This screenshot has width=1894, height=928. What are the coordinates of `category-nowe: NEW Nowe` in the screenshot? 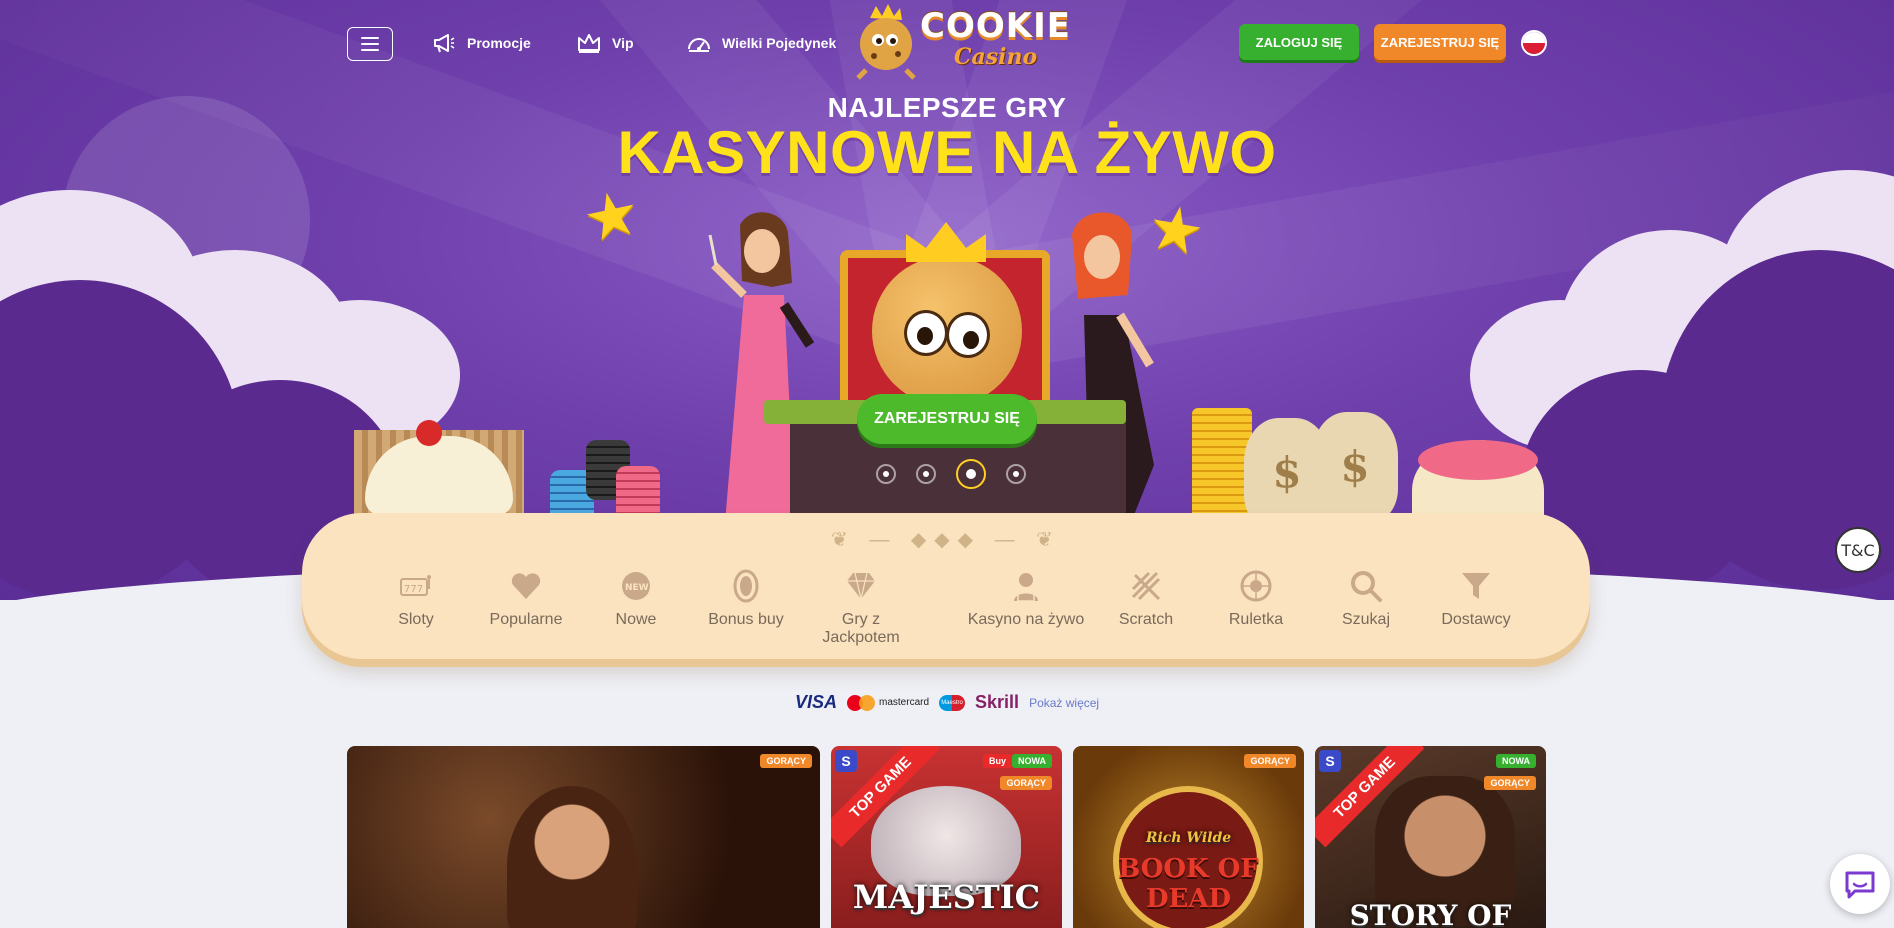 It's located at (636, 599).